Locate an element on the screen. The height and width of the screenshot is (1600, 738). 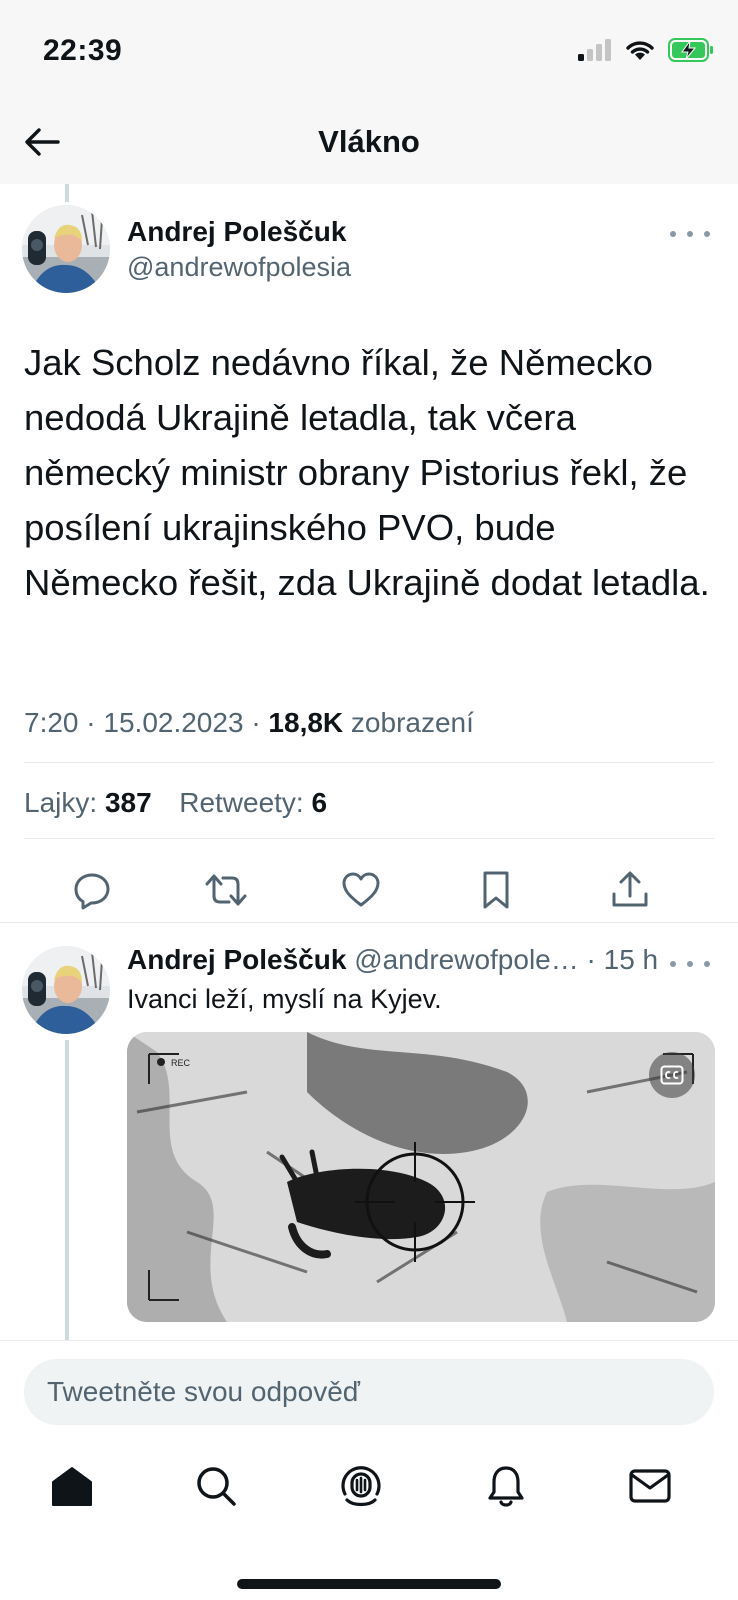
captions-icon is located at coordinates (672, 1075).